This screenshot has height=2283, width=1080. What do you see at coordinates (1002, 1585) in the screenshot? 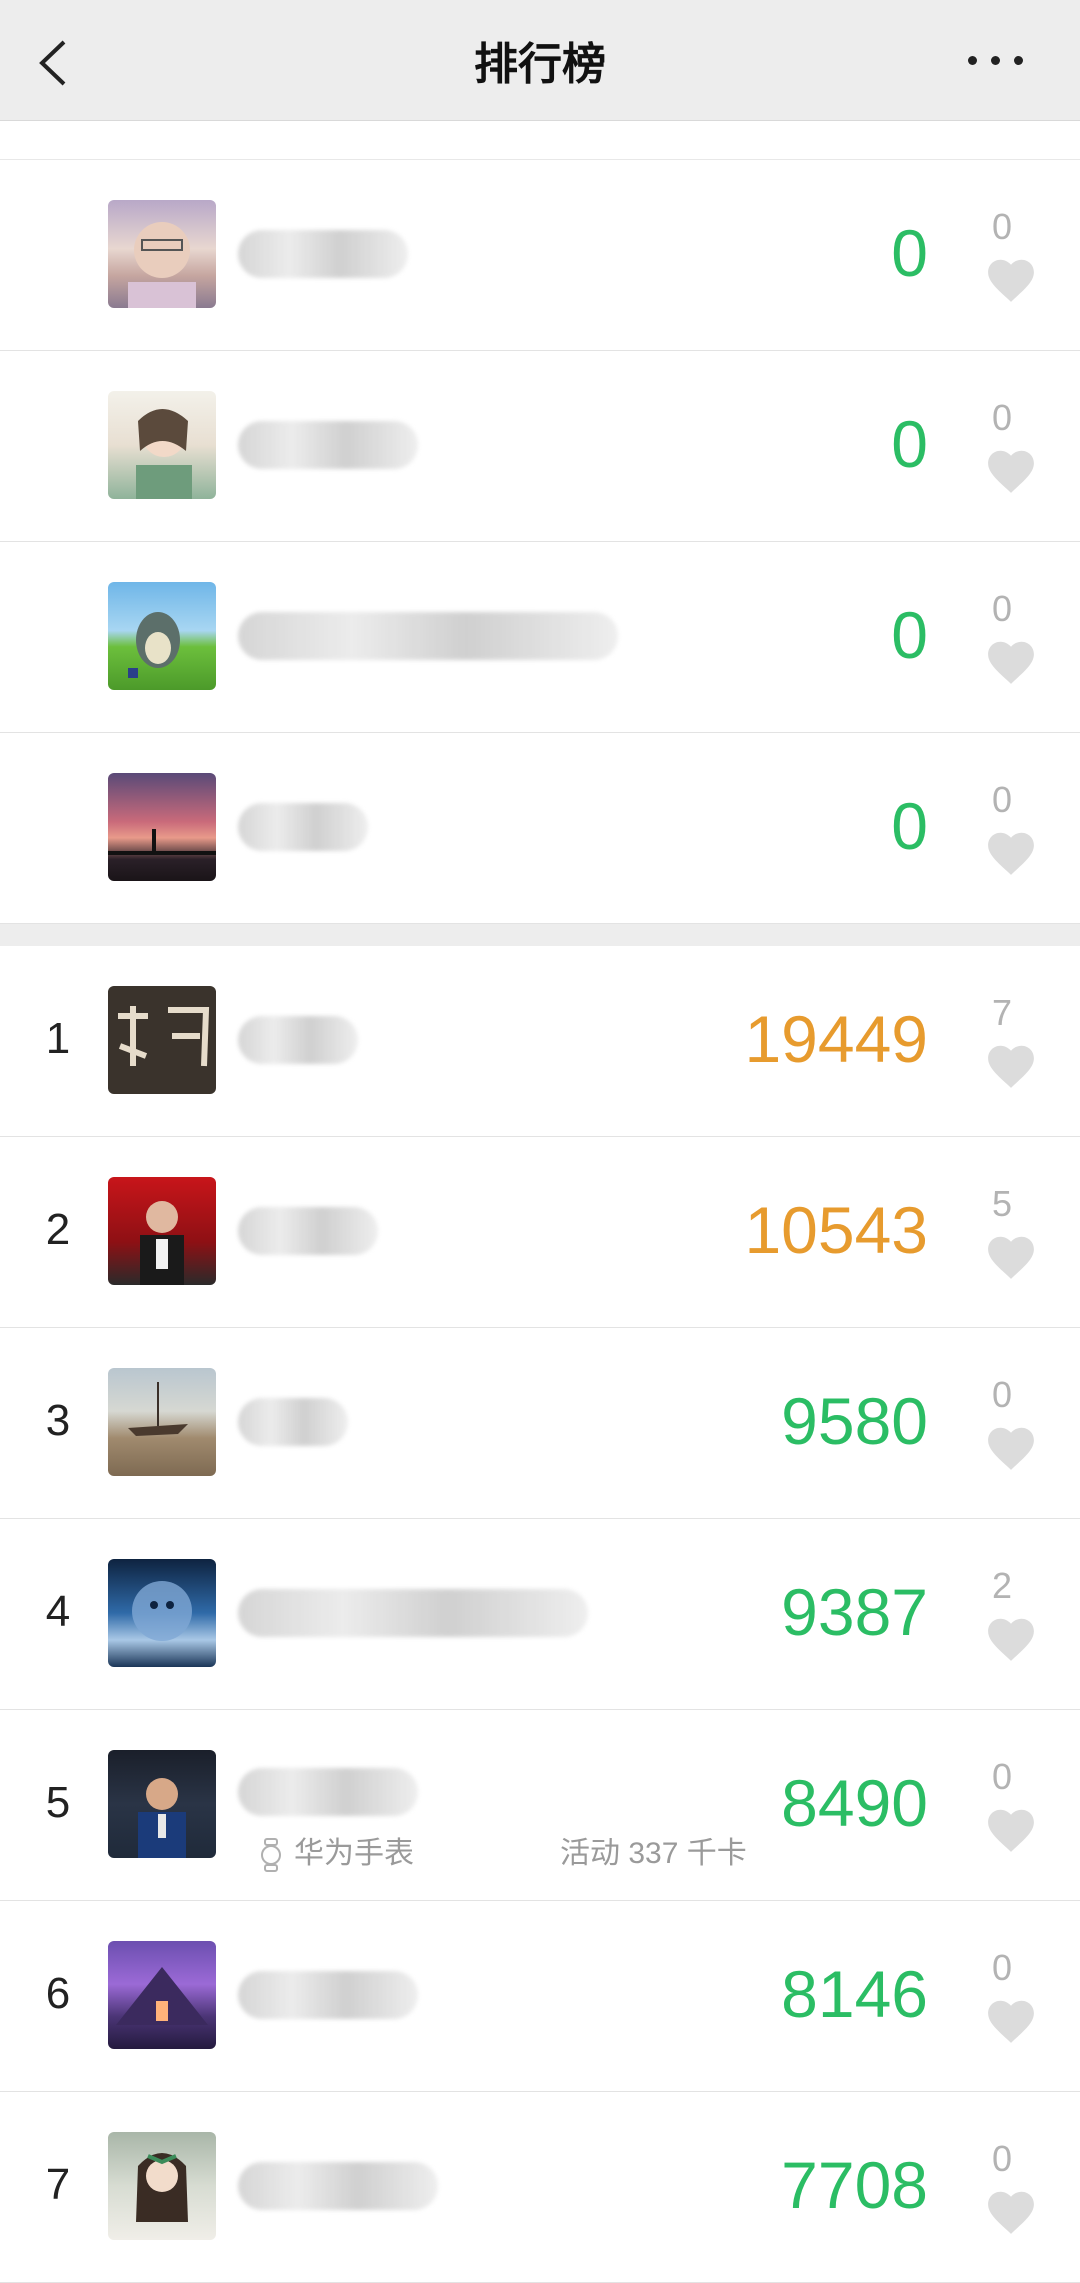
I see `like-count: 2` at bounding box center [1002, 1585].